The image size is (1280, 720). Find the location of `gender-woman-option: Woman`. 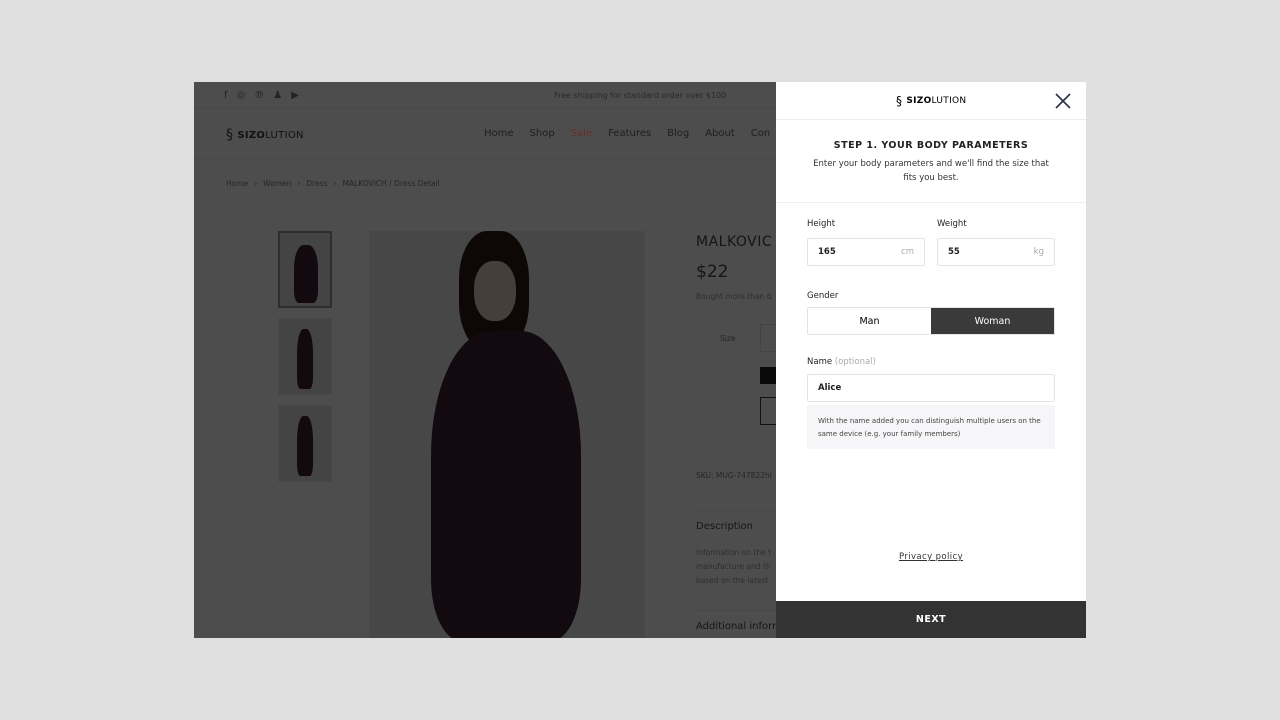

gender-woman-option: Woman is located at coordinates (992, 321).